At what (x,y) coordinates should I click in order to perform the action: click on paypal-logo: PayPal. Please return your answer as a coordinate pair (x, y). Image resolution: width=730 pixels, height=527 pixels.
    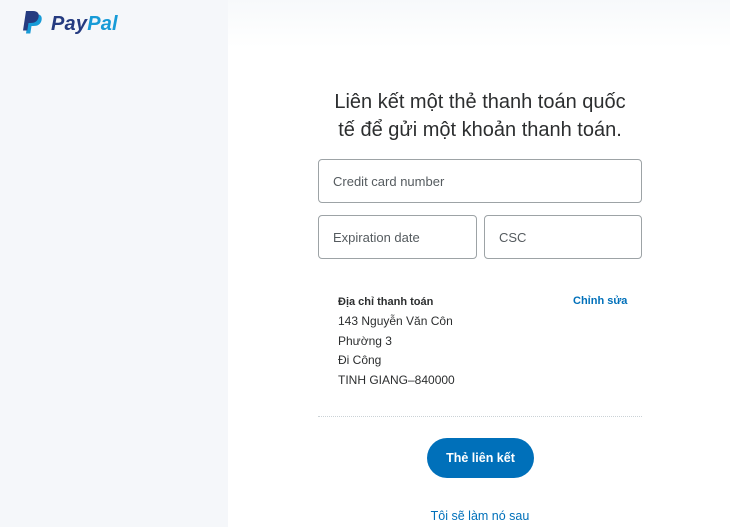
    Looking at the image, I should click on (70, 24).